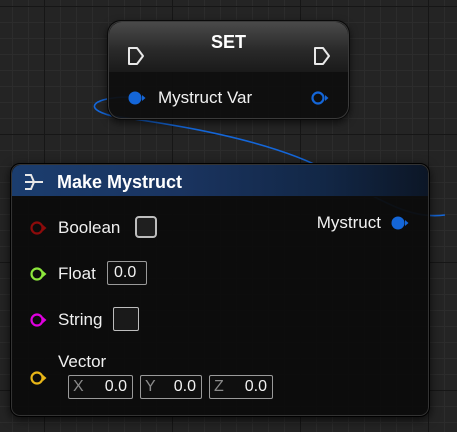 Image resolution: width=457 pixels, height=432 pixels. What do you see at coordinates (80, 319) in the screenshot?
I see `string-label: String` at bounding box center [80, 319].